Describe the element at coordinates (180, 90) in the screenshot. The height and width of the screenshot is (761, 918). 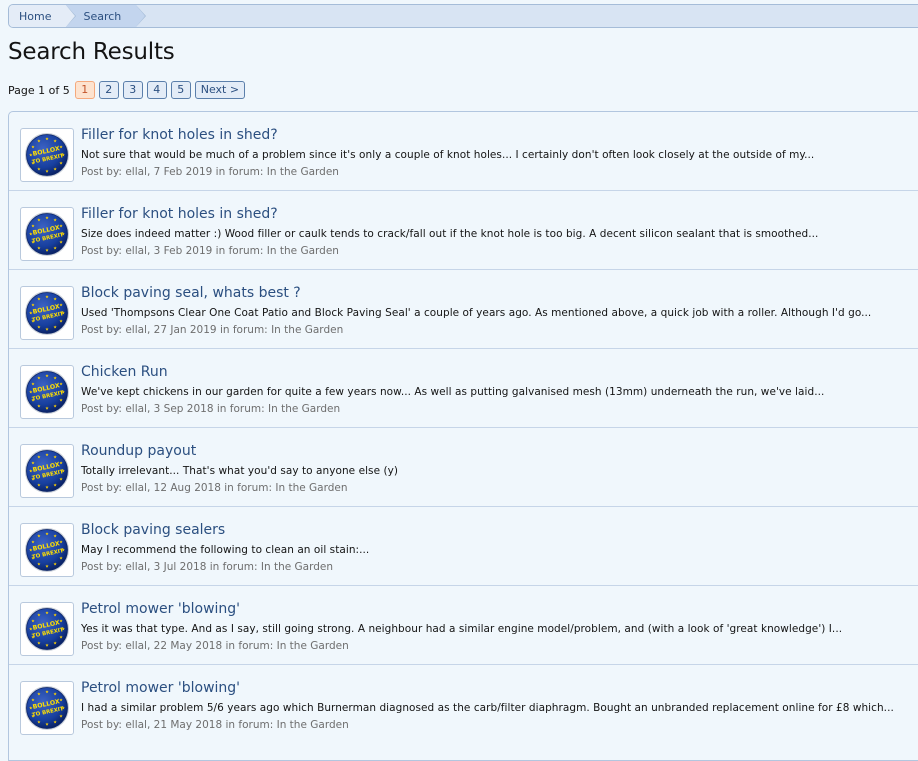
I see `page-5-link: 5` at that location.